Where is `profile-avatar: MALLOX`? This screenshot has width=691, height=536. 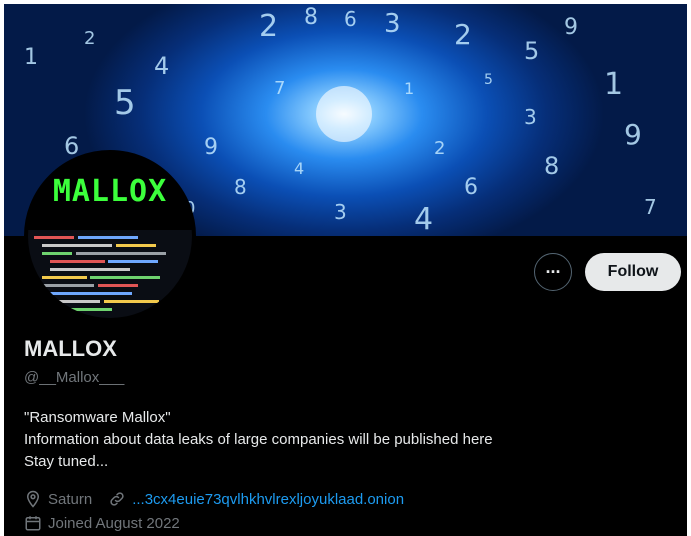 profile-avatar: MALLOX is located at coordinates (110, 236).